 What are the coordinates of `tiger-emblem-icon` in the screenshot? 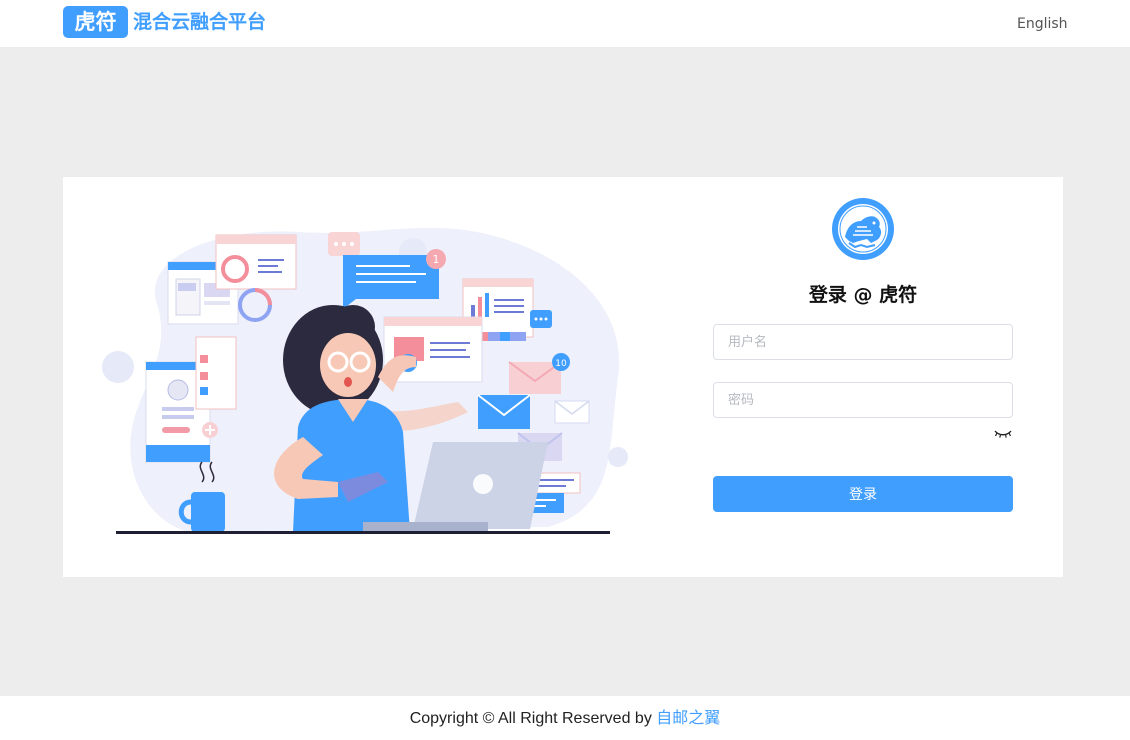 It's located at (863, 229).